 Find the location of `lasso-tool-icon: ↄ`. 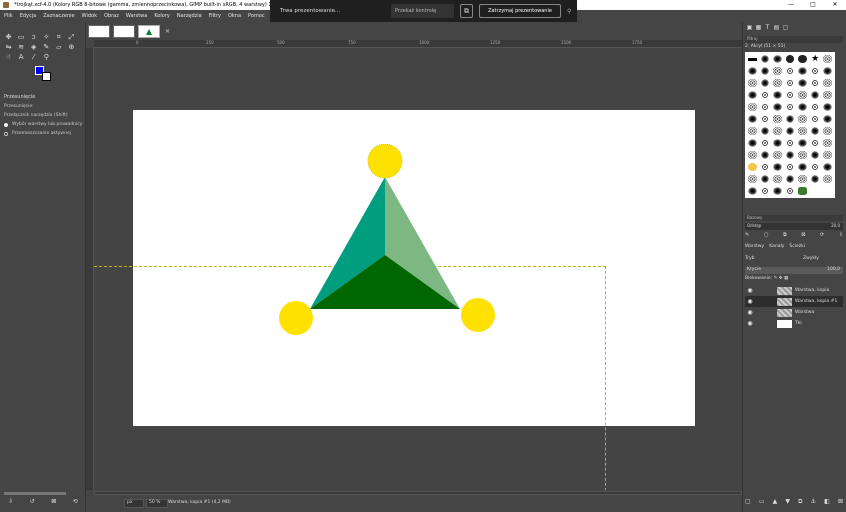

lasso-tool-icon: ↄ is located at coordinates (33, 37).